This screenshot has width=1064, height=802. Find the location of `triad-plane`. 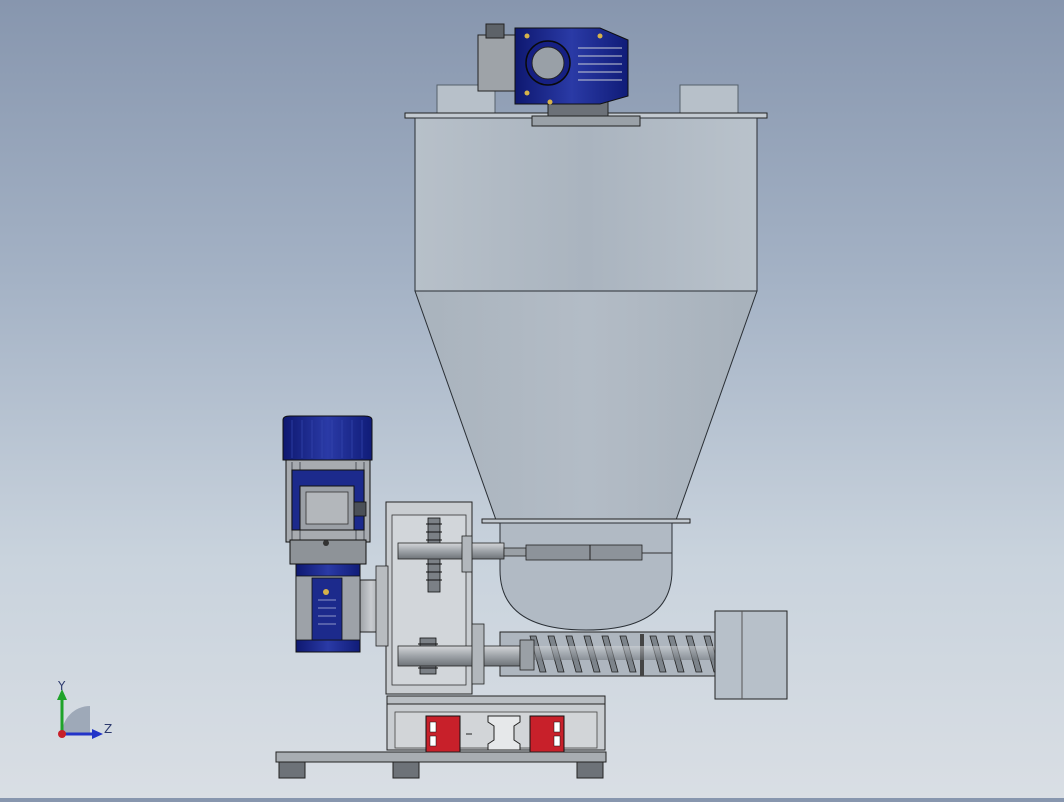

triad-plane is located at coordinates (76, 720).